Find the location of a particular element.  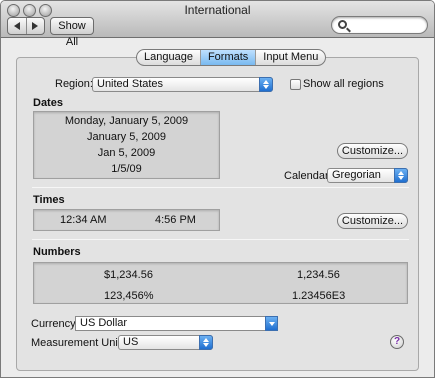

currency-combo: US Dollar is located at coordinates (176, 323).